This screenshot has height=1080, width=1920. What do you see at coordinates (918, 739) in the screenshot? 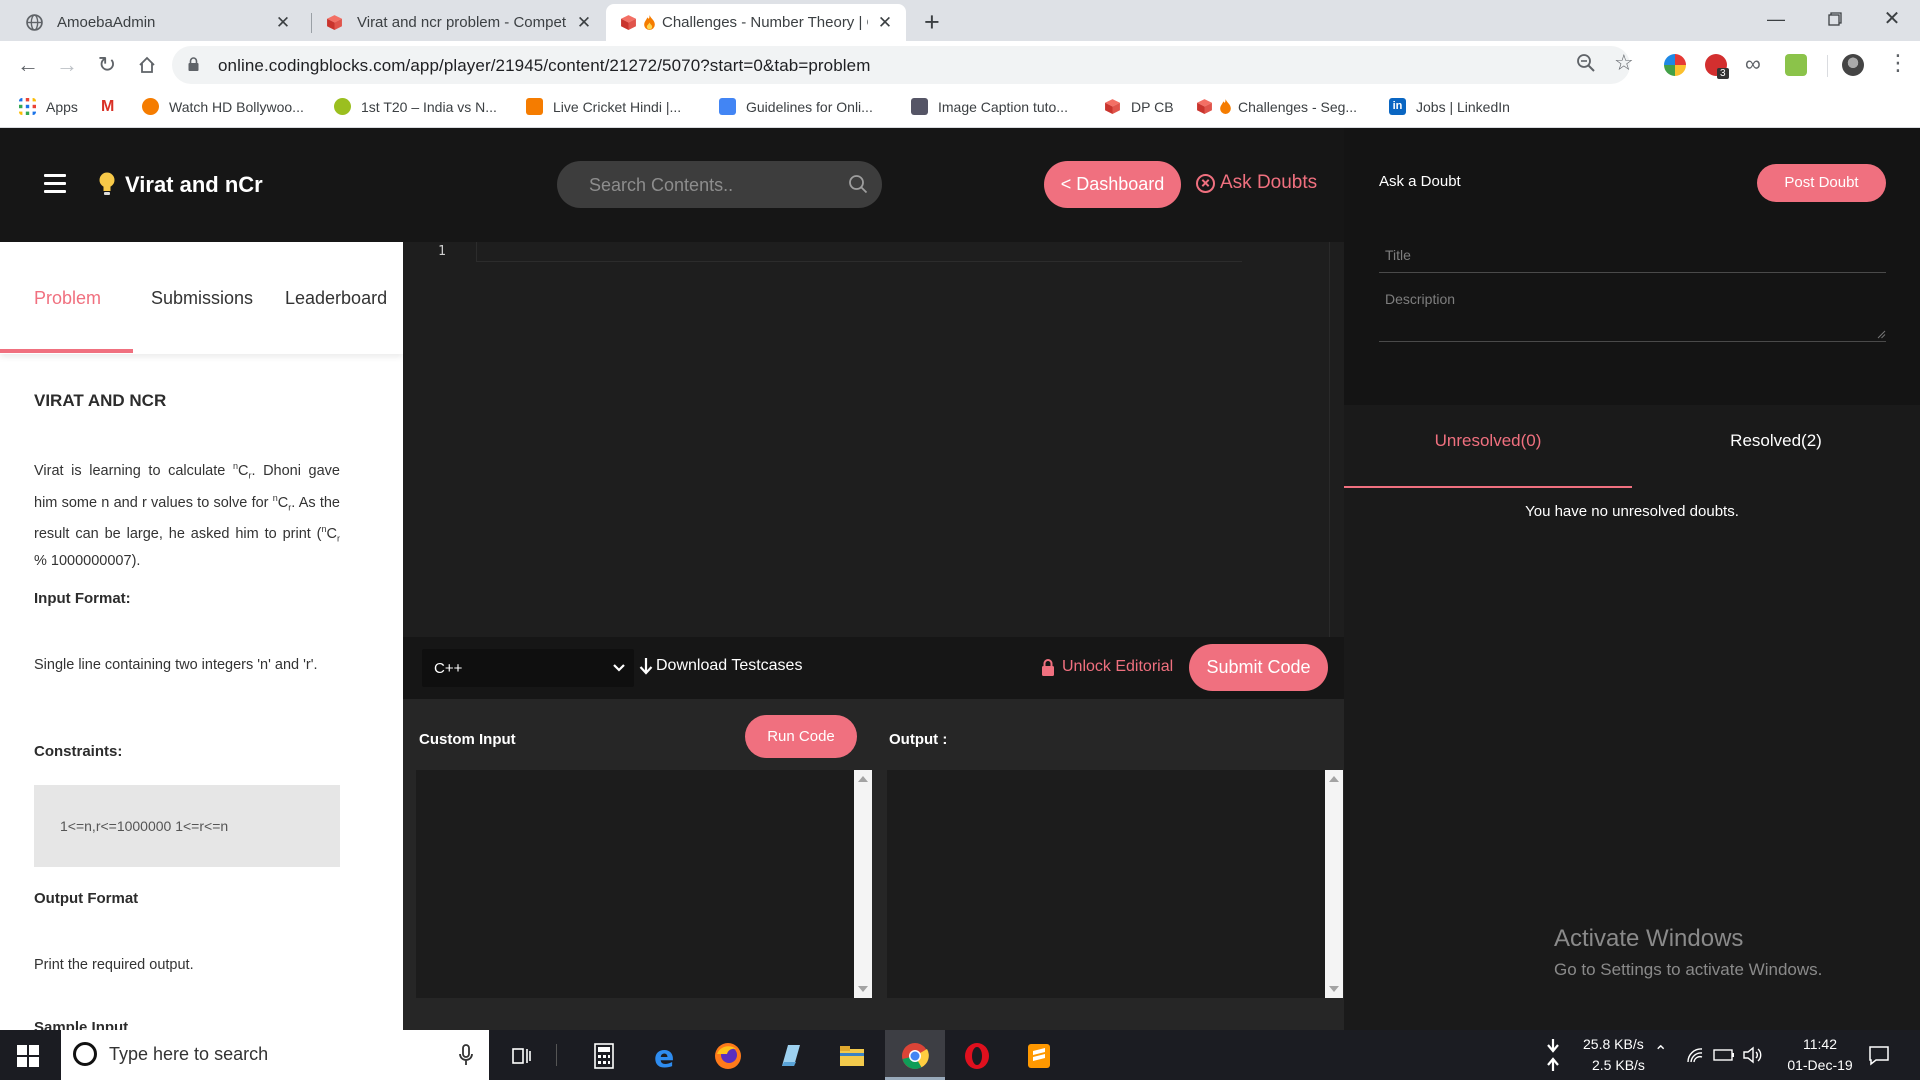
I see `output-label: Output :` at bounding box center [918, 739].